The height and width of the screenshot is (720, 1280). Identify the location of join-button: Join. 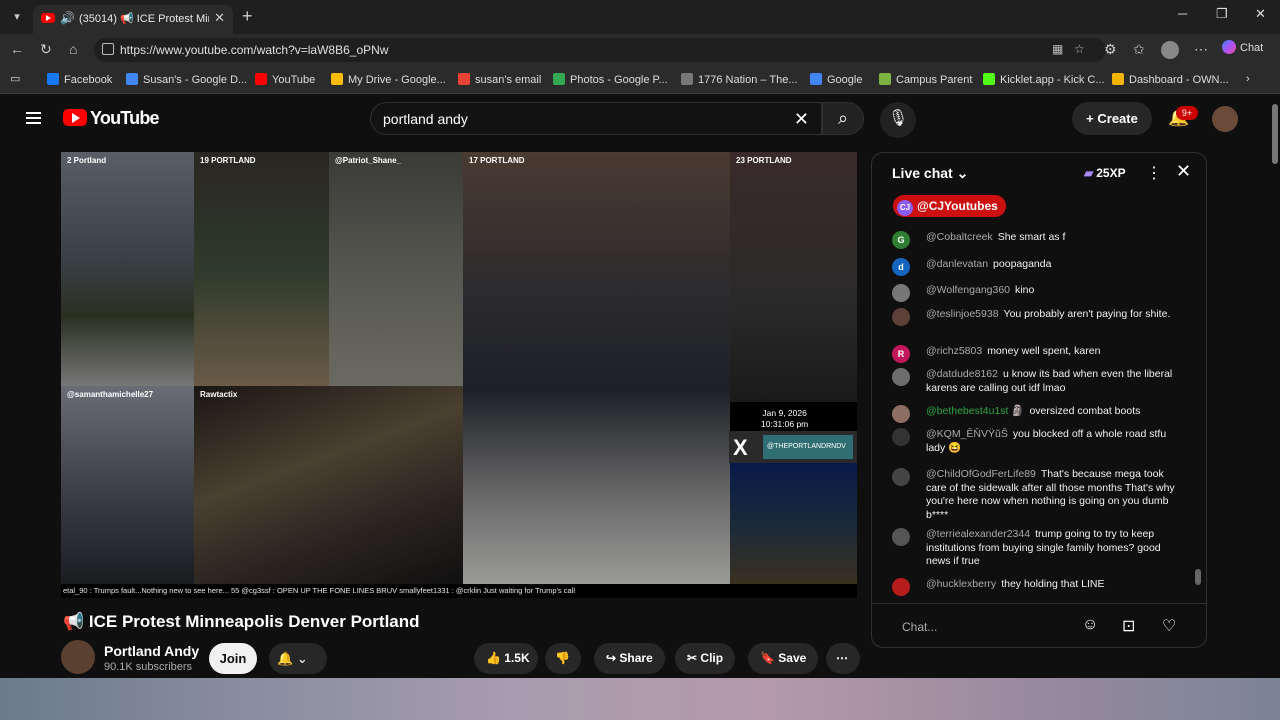
(233, 658).